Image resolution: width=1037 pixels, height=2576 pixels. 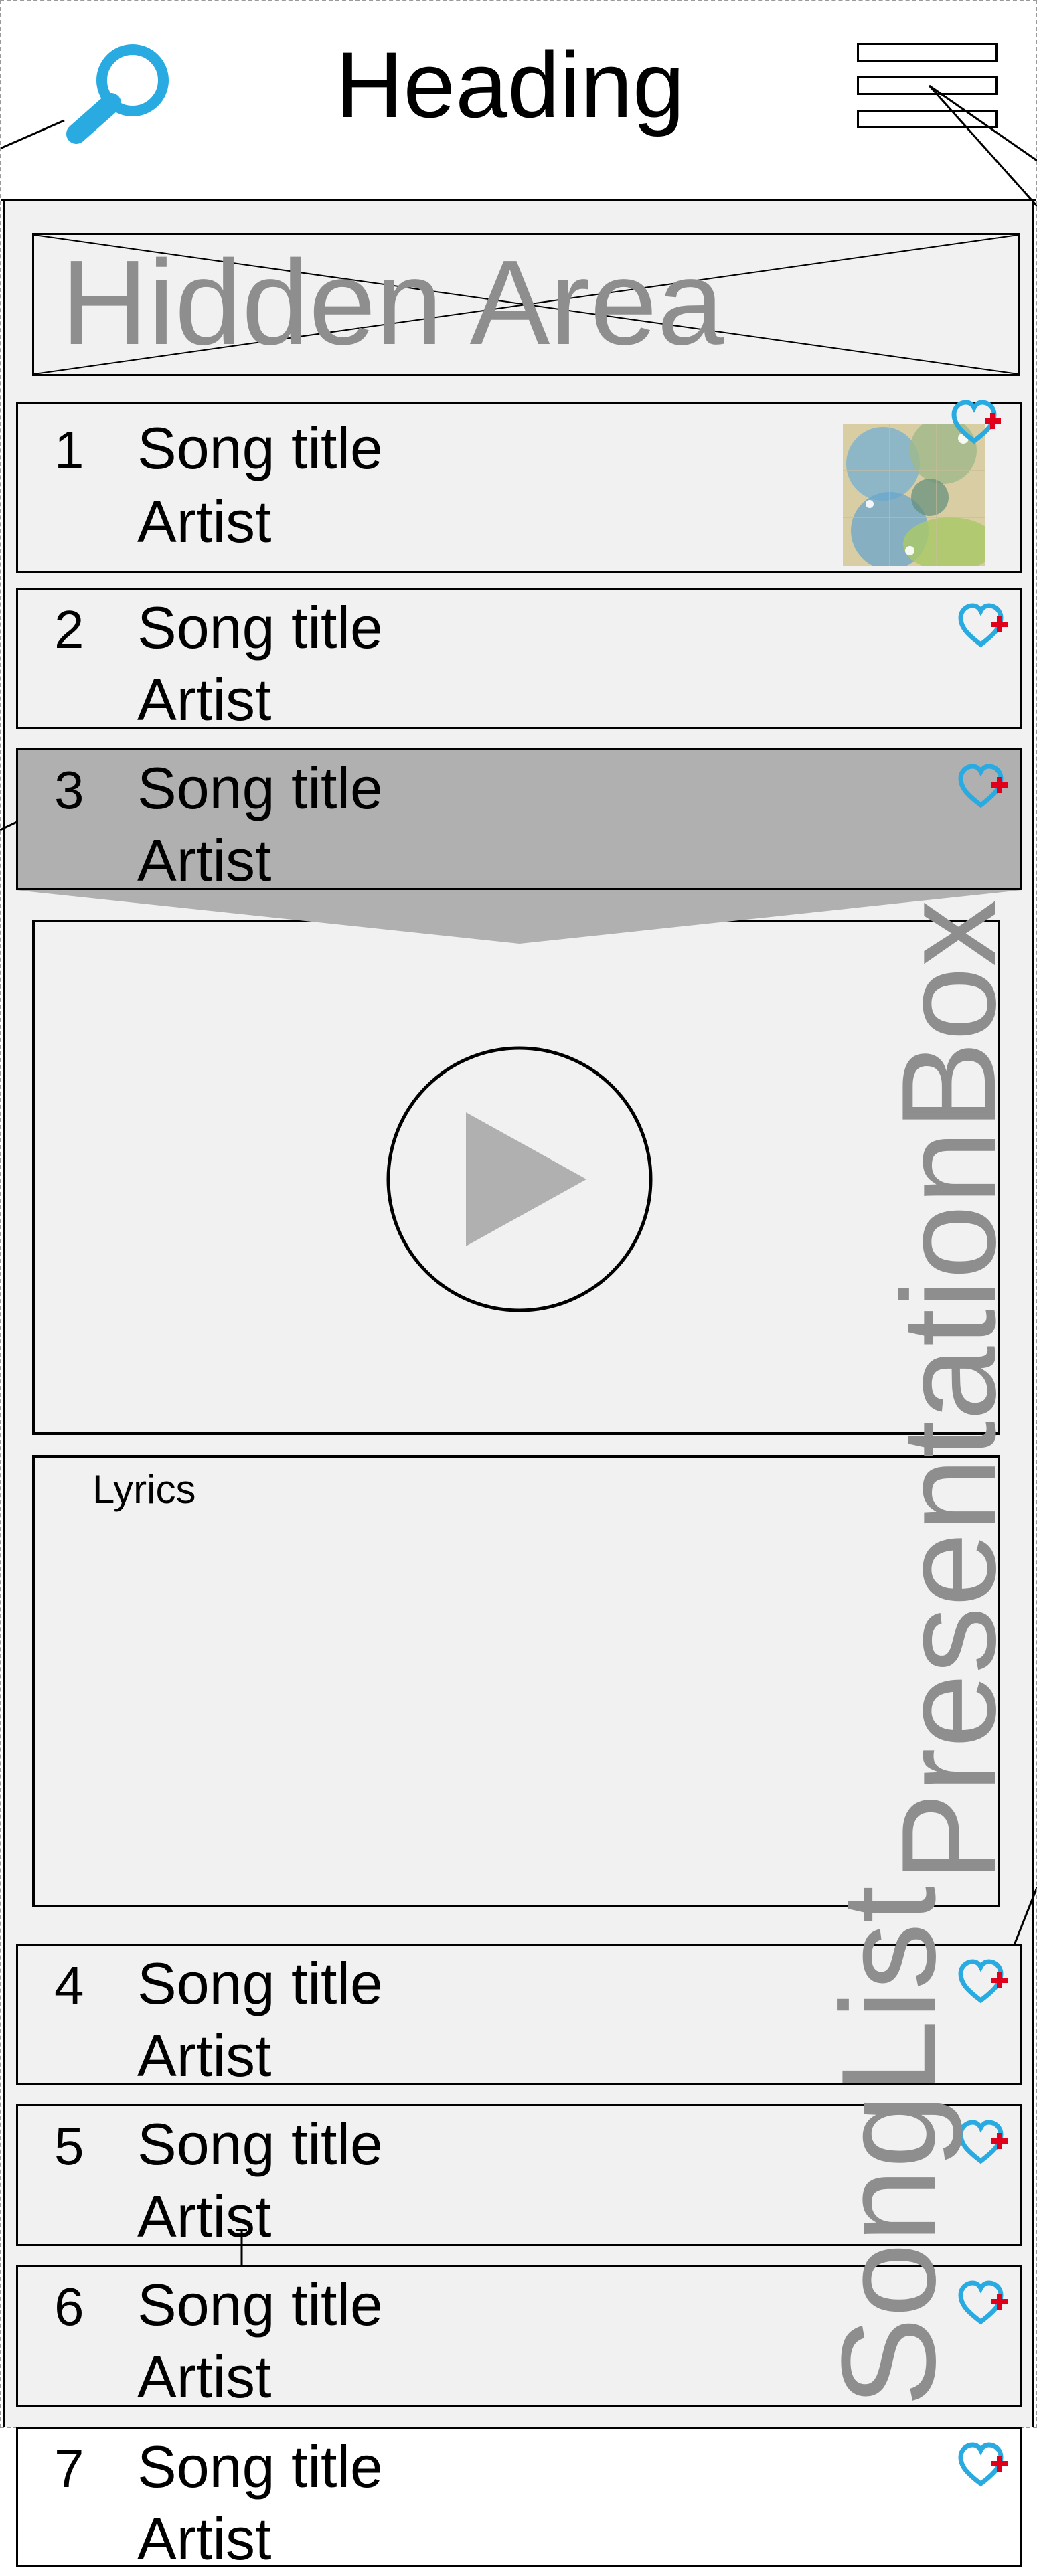 I want to click on song-artist: Artist, so click(x=204, y=2539).